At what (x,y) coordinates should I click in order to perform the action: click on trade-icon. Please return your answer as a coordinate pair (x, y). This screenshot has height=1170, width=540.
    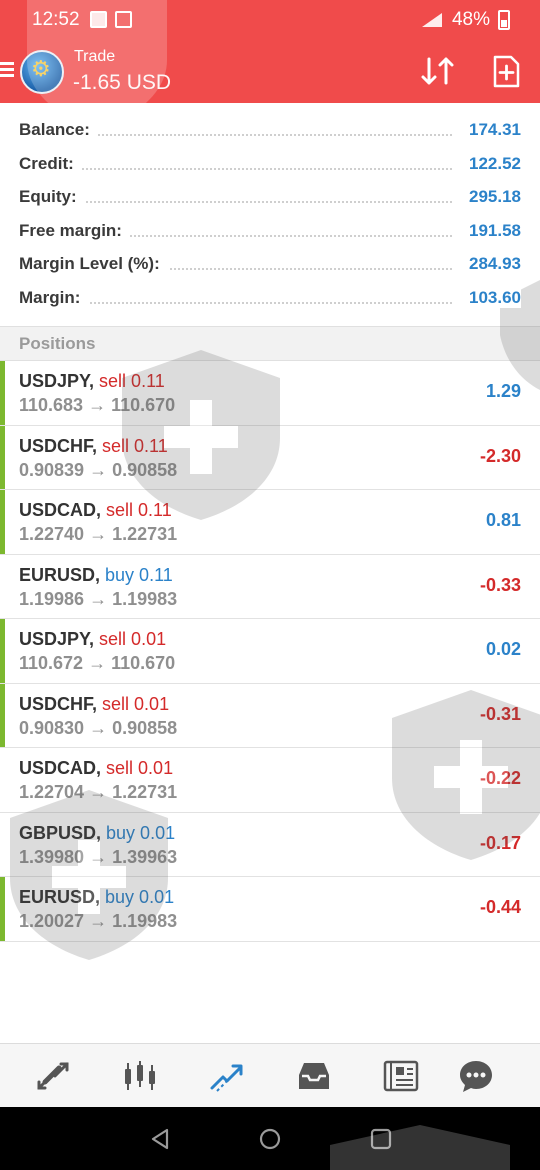
    Looking at the image, I should click on (226, 1078).